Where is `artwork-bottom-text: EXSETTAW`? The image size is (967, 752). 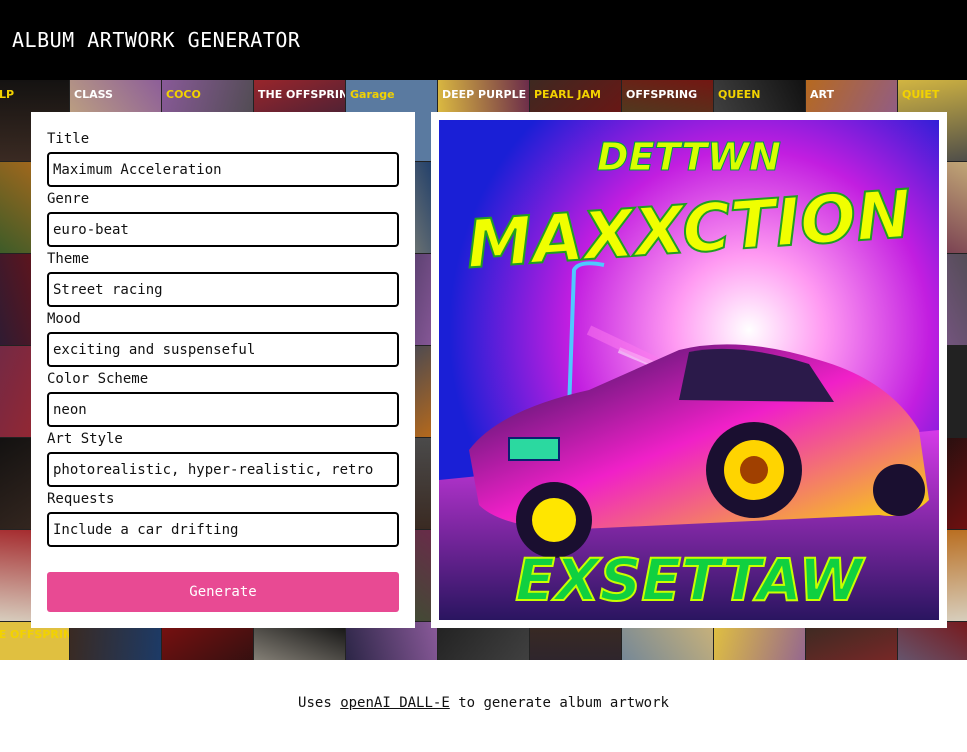 artwork-bottom-text: EXSETTAW is located at coordinates (690, 580).